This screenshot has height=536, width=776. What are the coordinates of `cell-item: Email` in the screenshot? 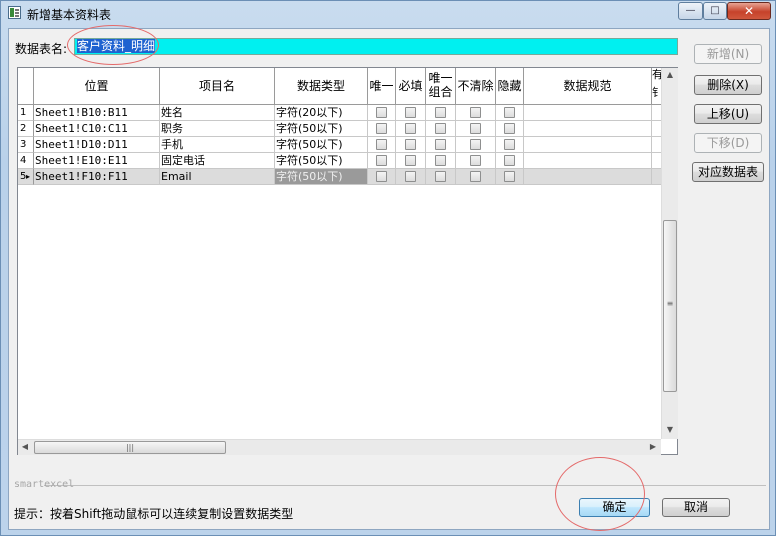 It's located at (217, 177).